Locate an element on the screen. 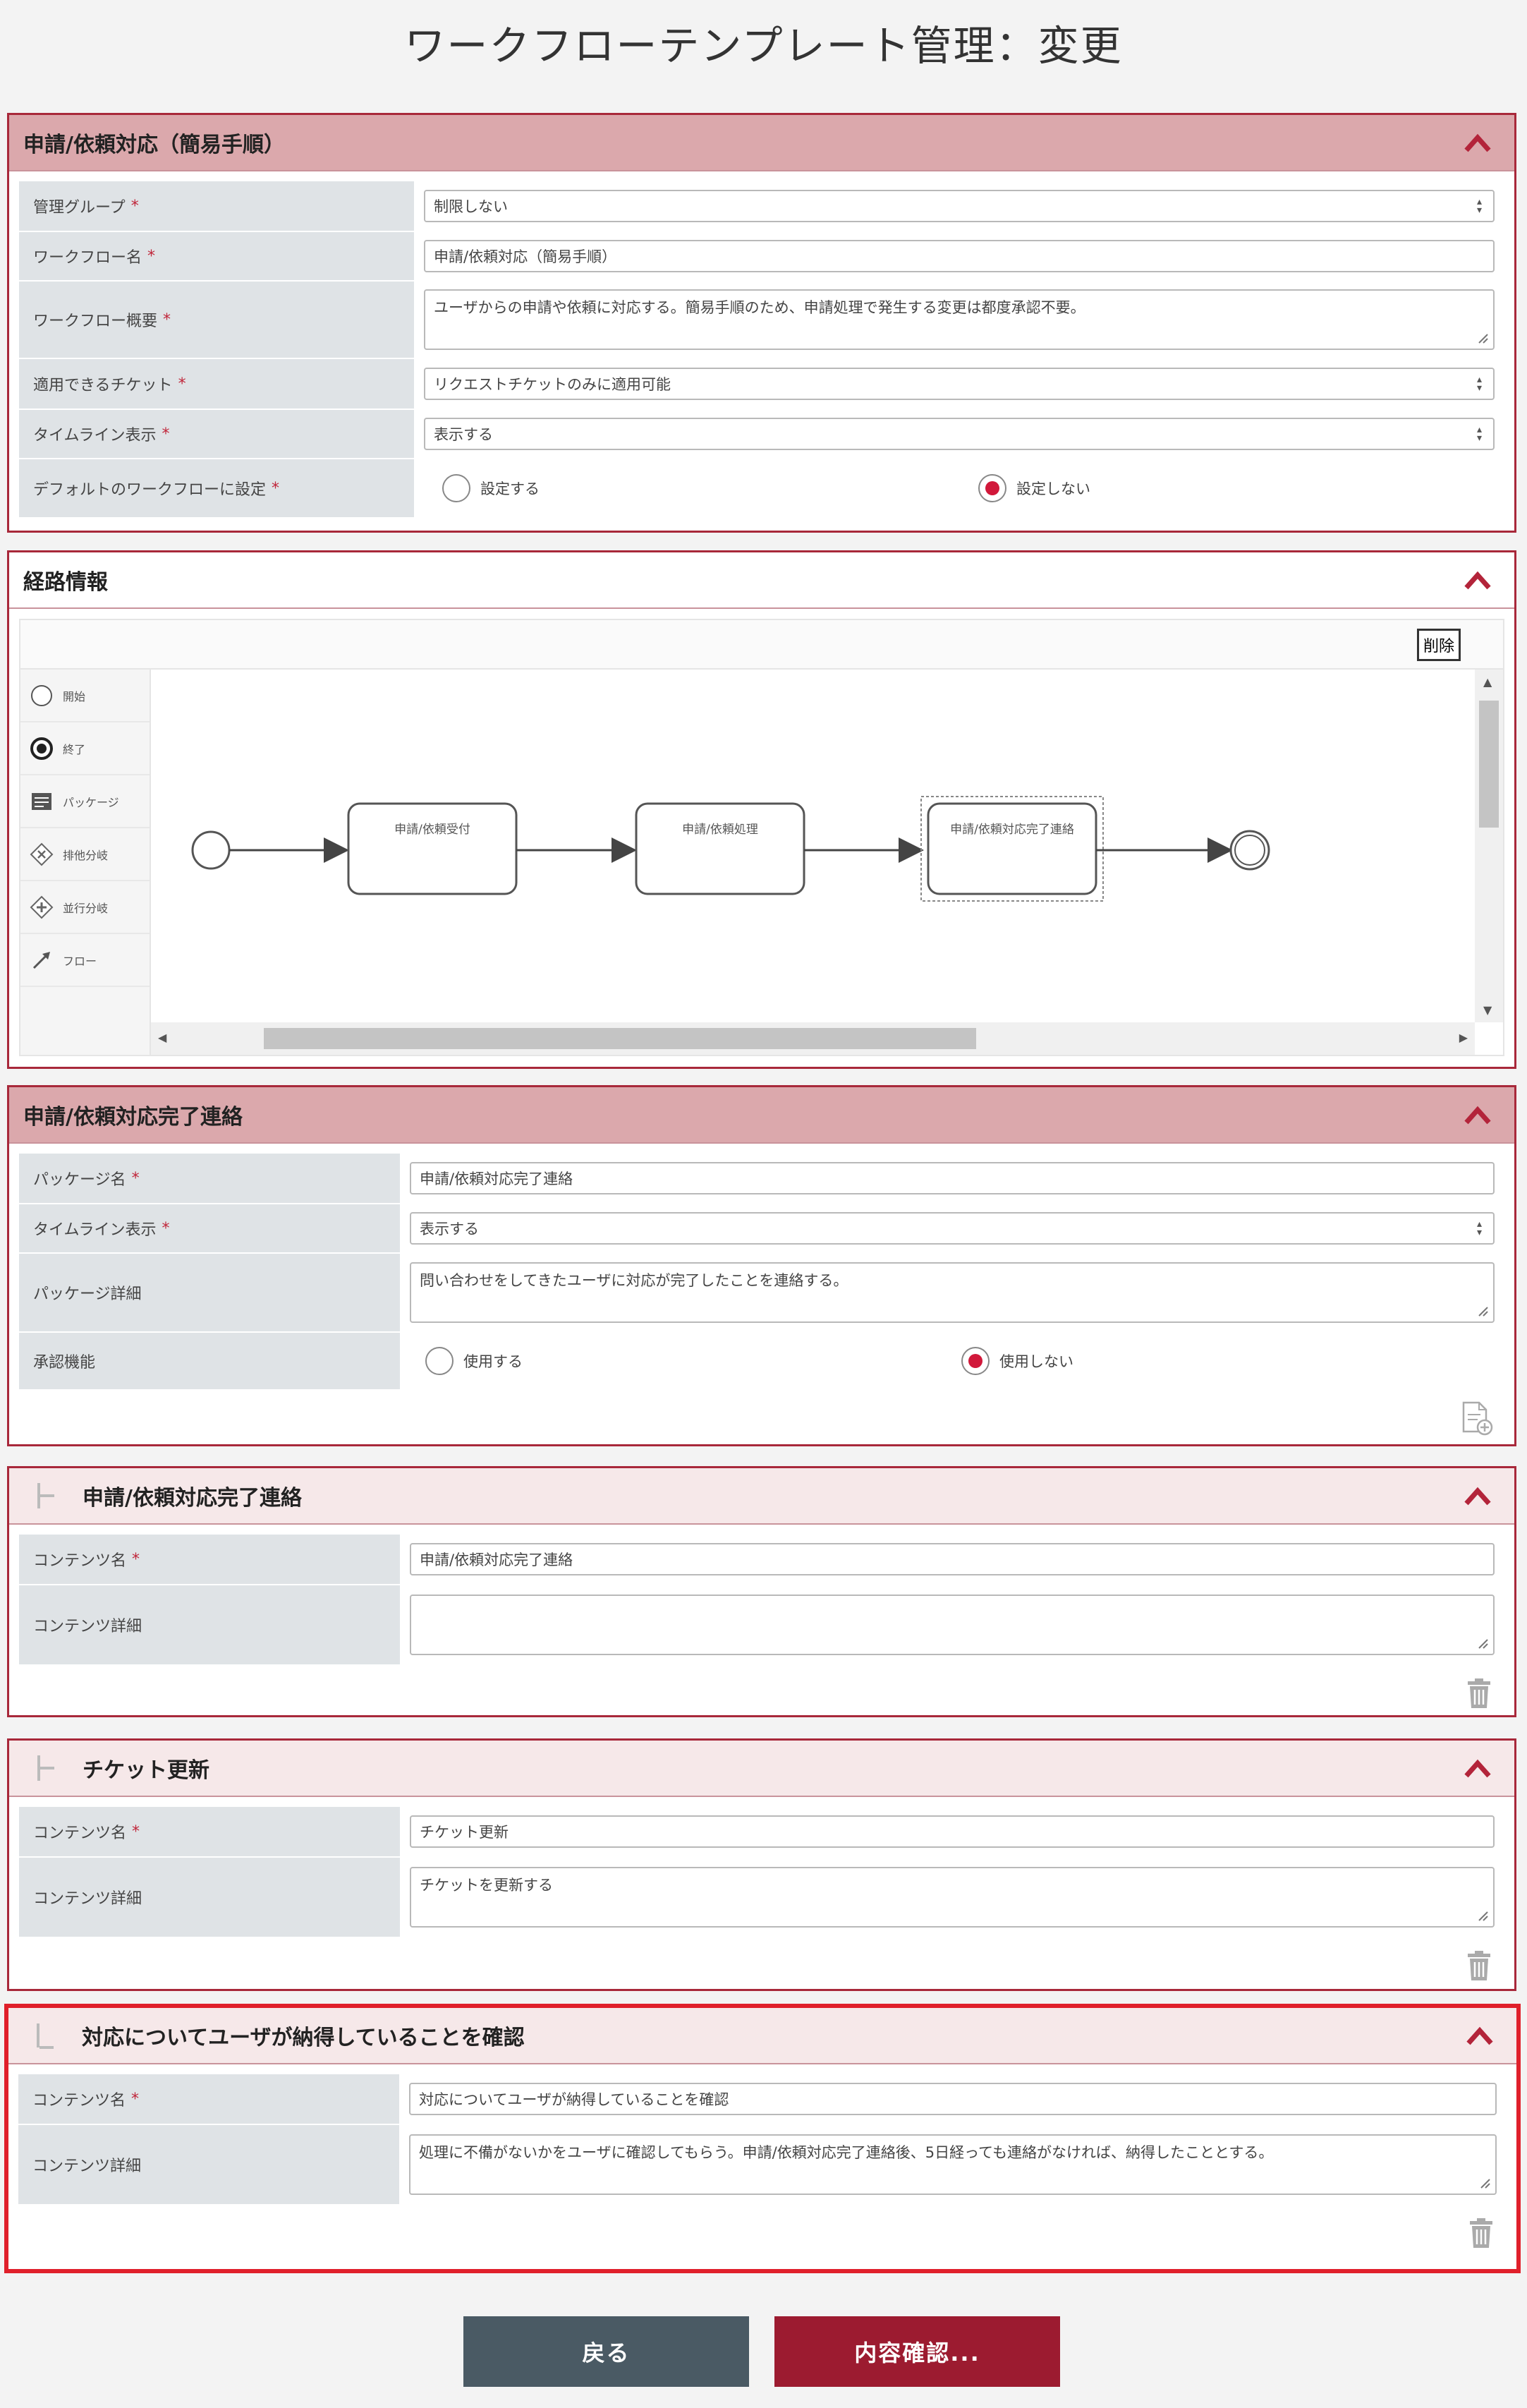 Image resolution: width=1527 pixels, height=2408 pixels. content-panel-header: 申請/依頼対応完了連絡 is located at coordinates (761, 1496).